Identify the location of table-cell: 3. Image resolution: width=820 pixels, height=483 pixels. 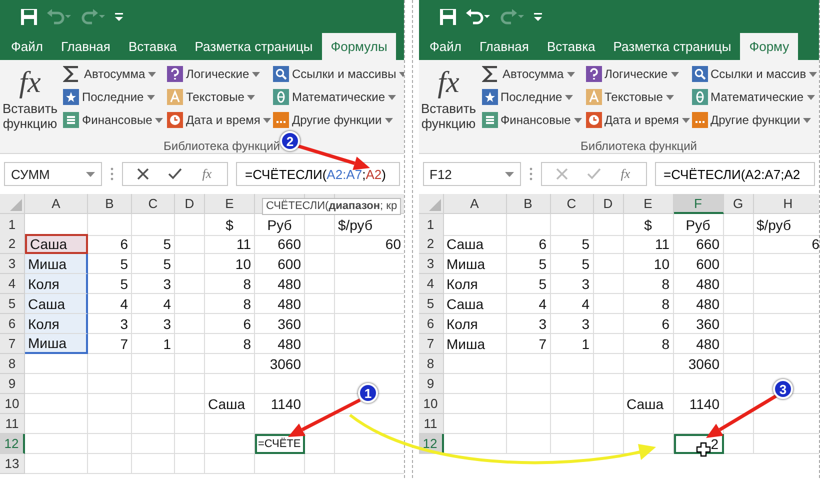
(153, 284).